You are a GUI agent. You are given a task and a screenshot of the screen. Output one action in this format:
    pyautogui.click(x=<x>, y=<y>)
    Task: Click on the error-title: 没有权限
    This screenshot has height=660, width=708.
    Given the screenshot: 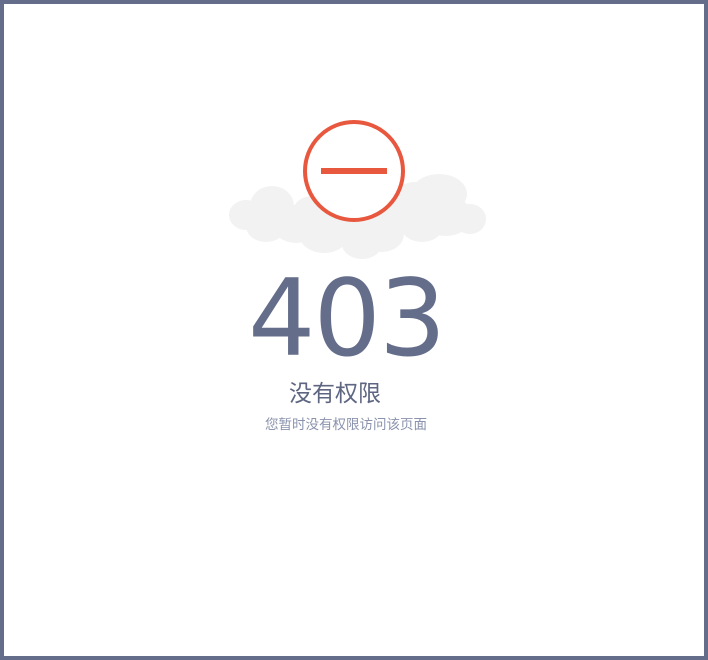 What is the action you would take?
    pyautogui.click(x=335, y=394)
    